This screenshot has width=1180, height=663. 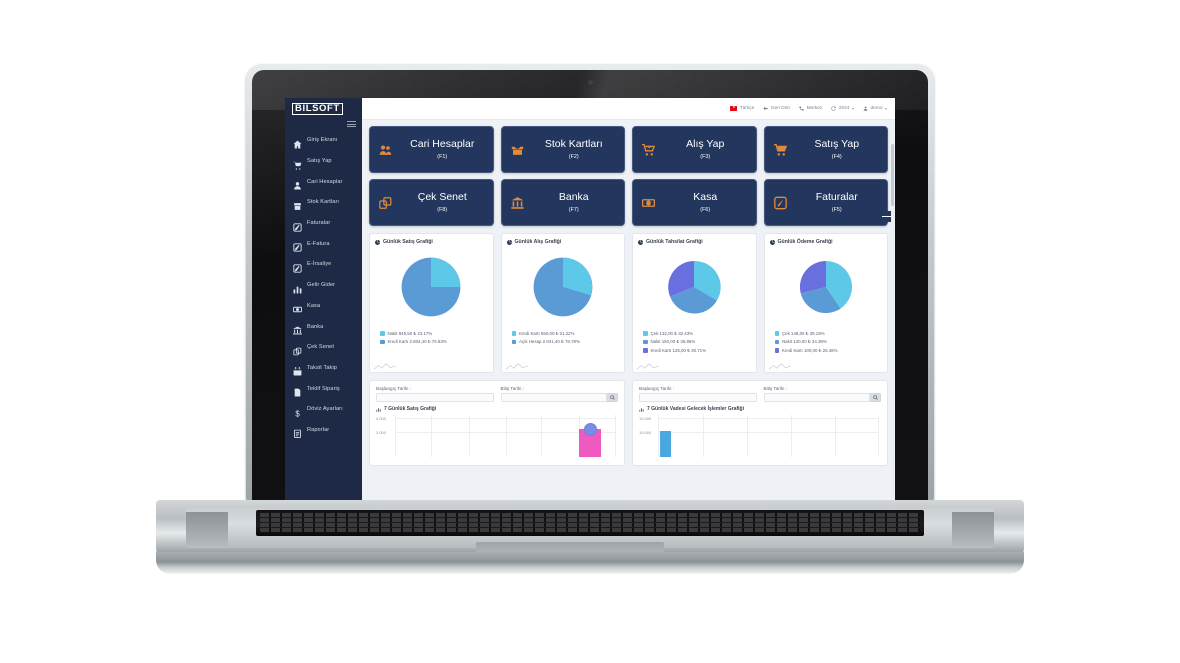 I want to click on tile-label: Faturalar, so click(x=836, y=197).